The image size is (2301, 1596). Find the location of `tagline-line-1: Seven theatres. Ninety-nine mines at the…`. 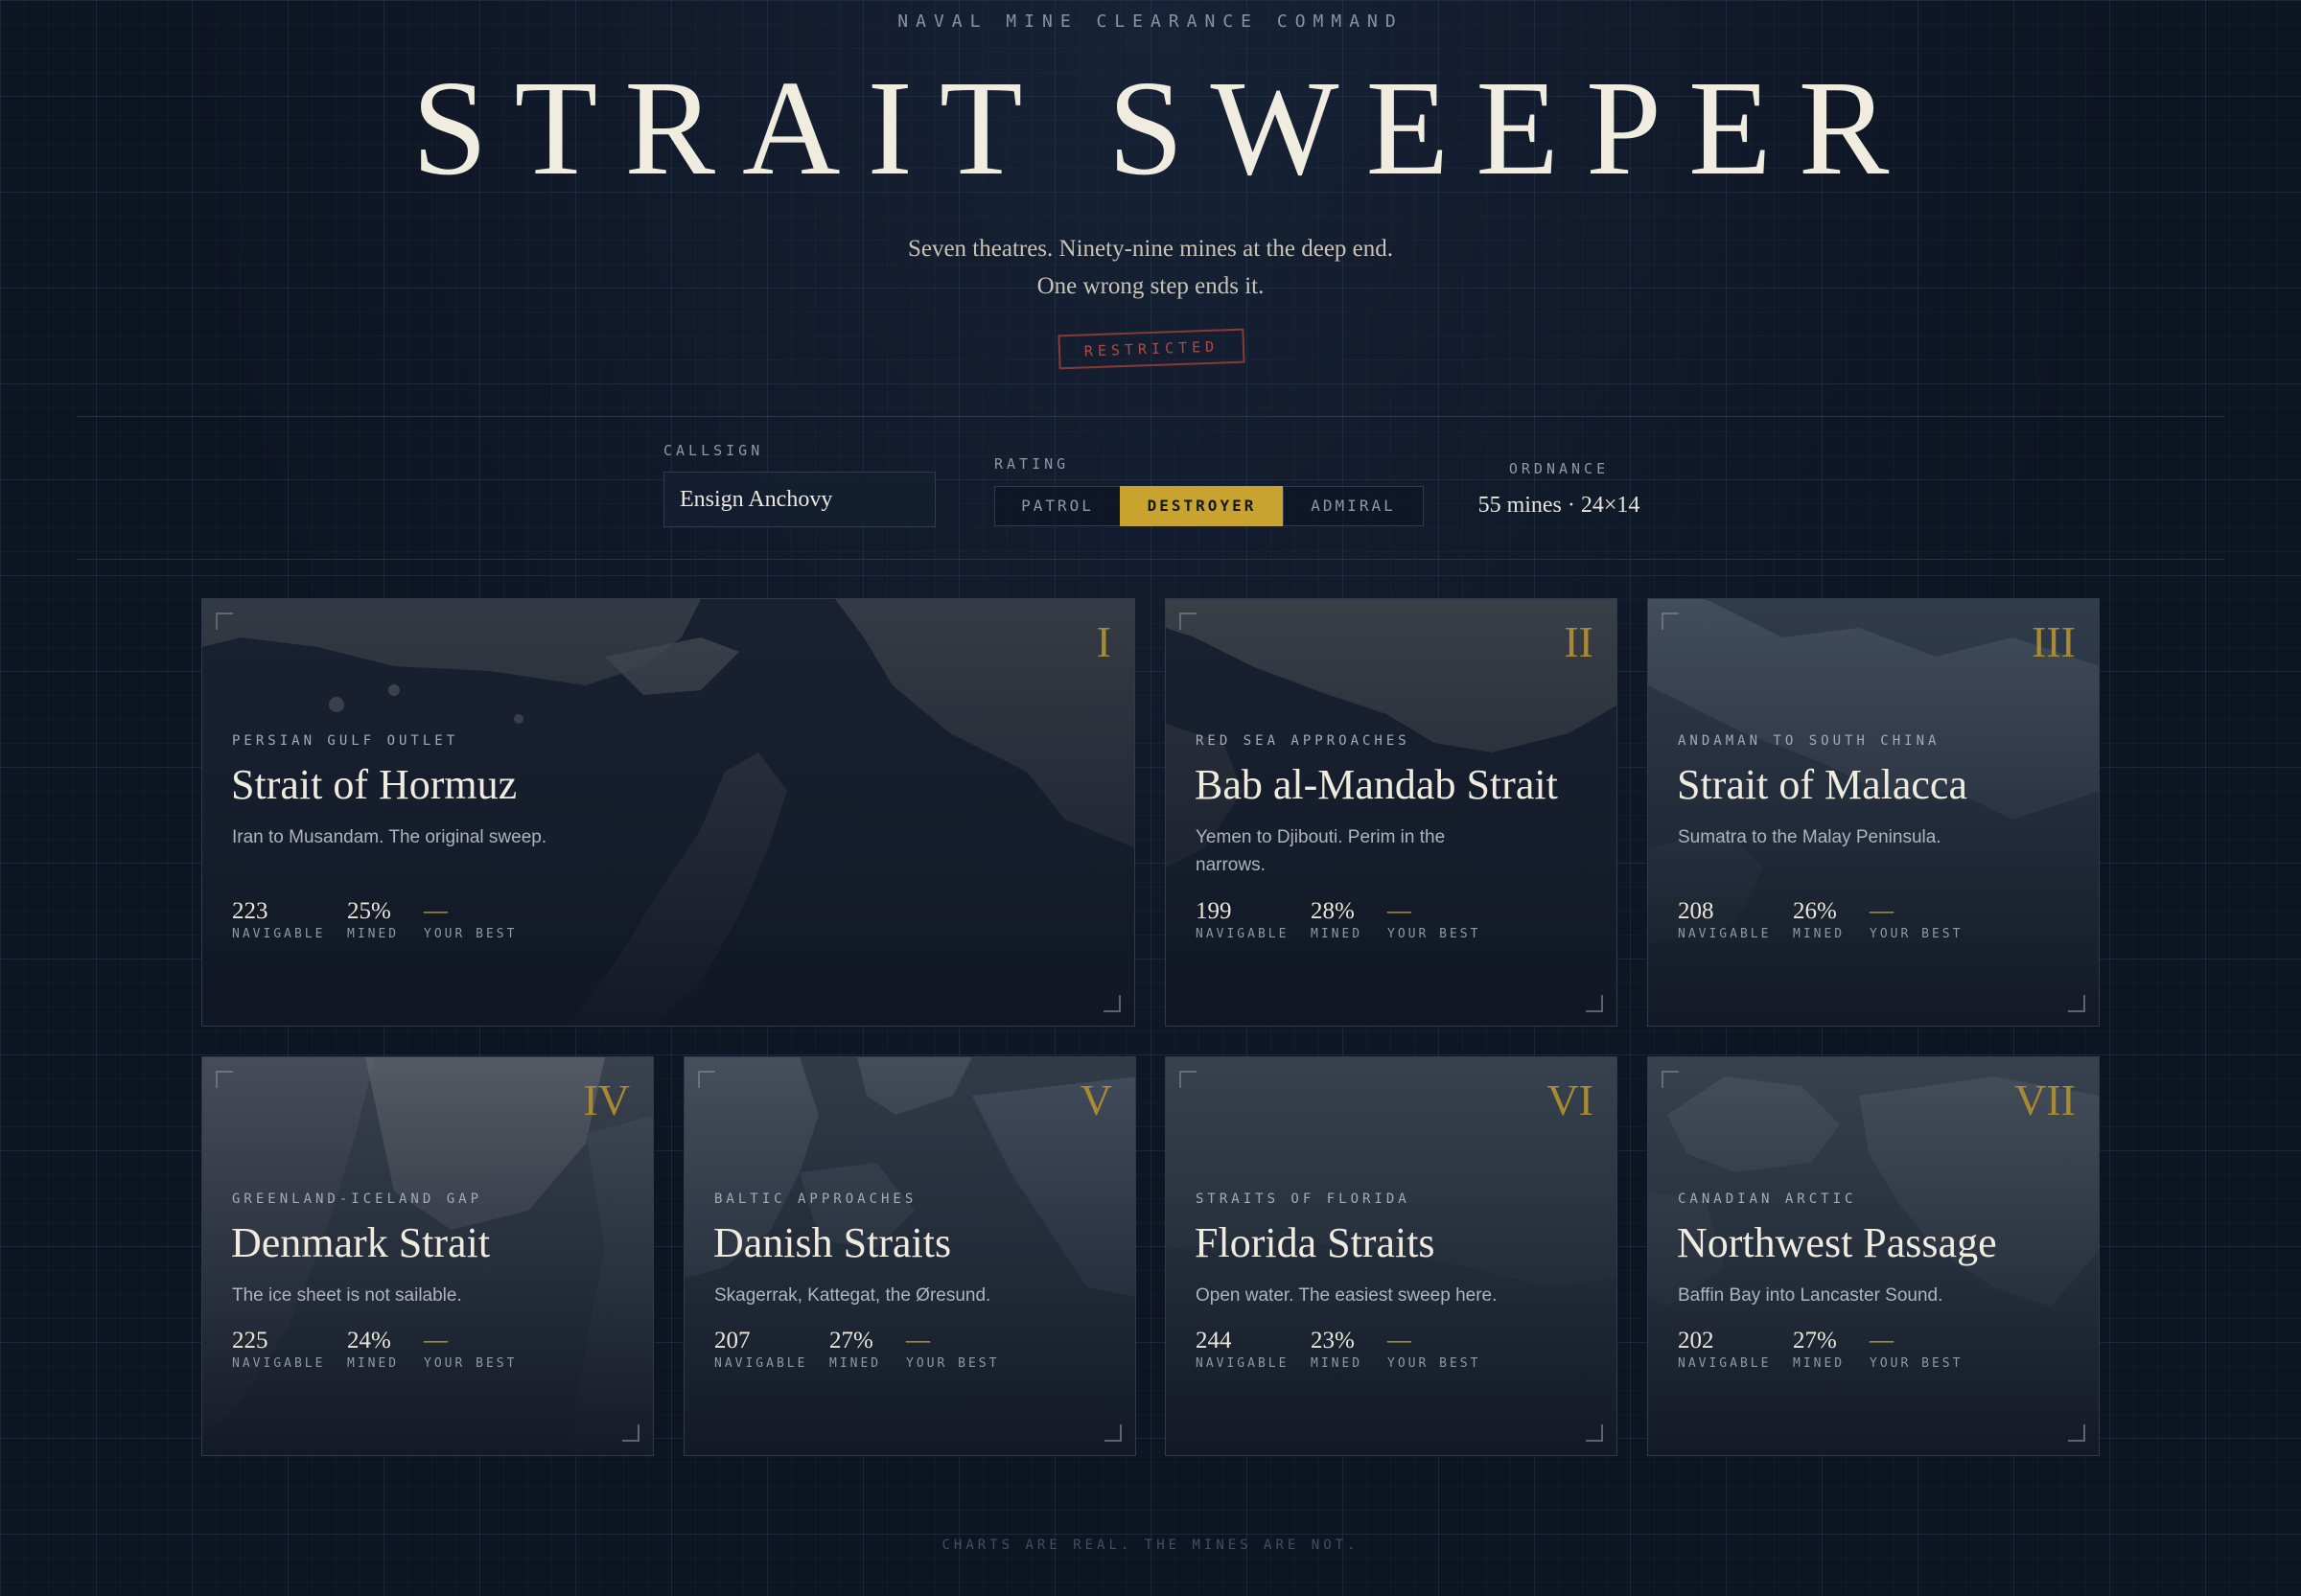

tagline-line-1: Seven theatres. Ninety-nine mines at the… is located at coordinates (1150, 249).